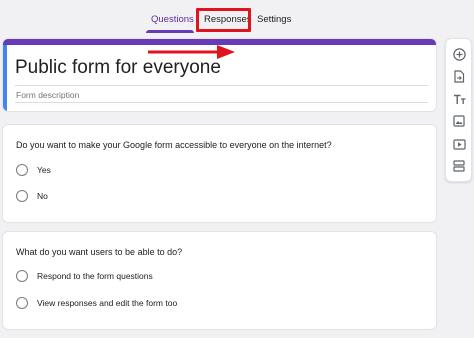  Describe the element at coordinates (459, 99) in the screenshot. I see `add-title-icon` at that location.